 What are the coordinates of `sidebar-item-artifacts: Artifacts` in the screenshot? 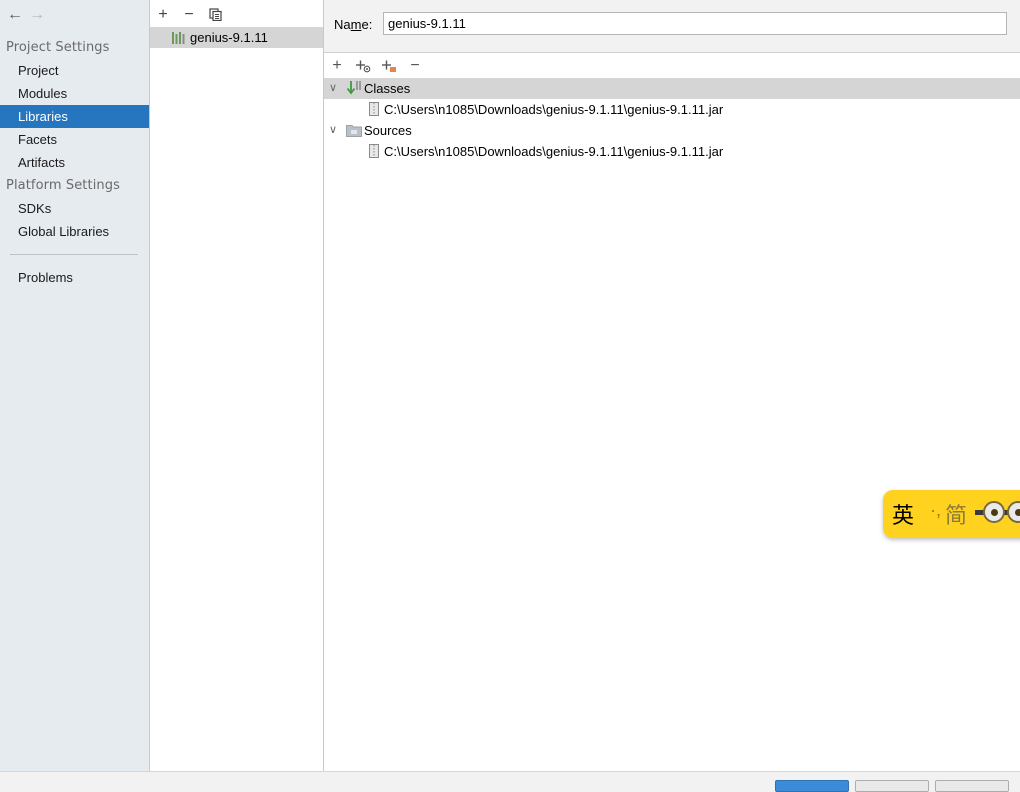 It's located at (74, 162).